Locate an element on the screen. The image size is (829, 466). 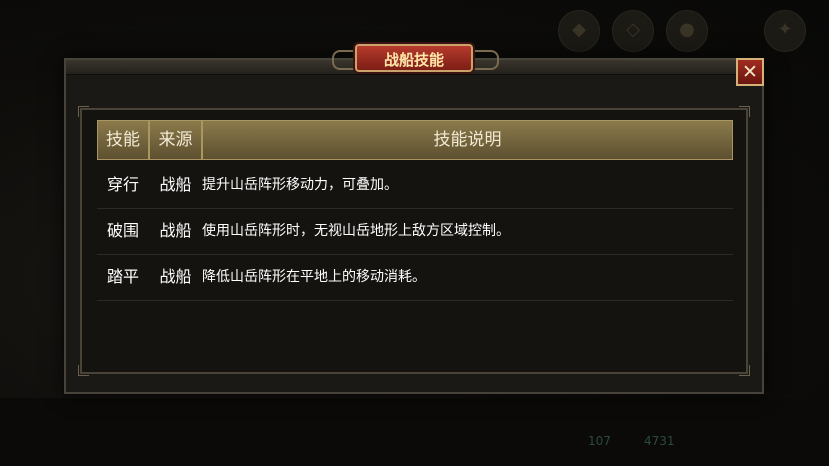
header-skill: 技能 is located at coordinates (123, 140).